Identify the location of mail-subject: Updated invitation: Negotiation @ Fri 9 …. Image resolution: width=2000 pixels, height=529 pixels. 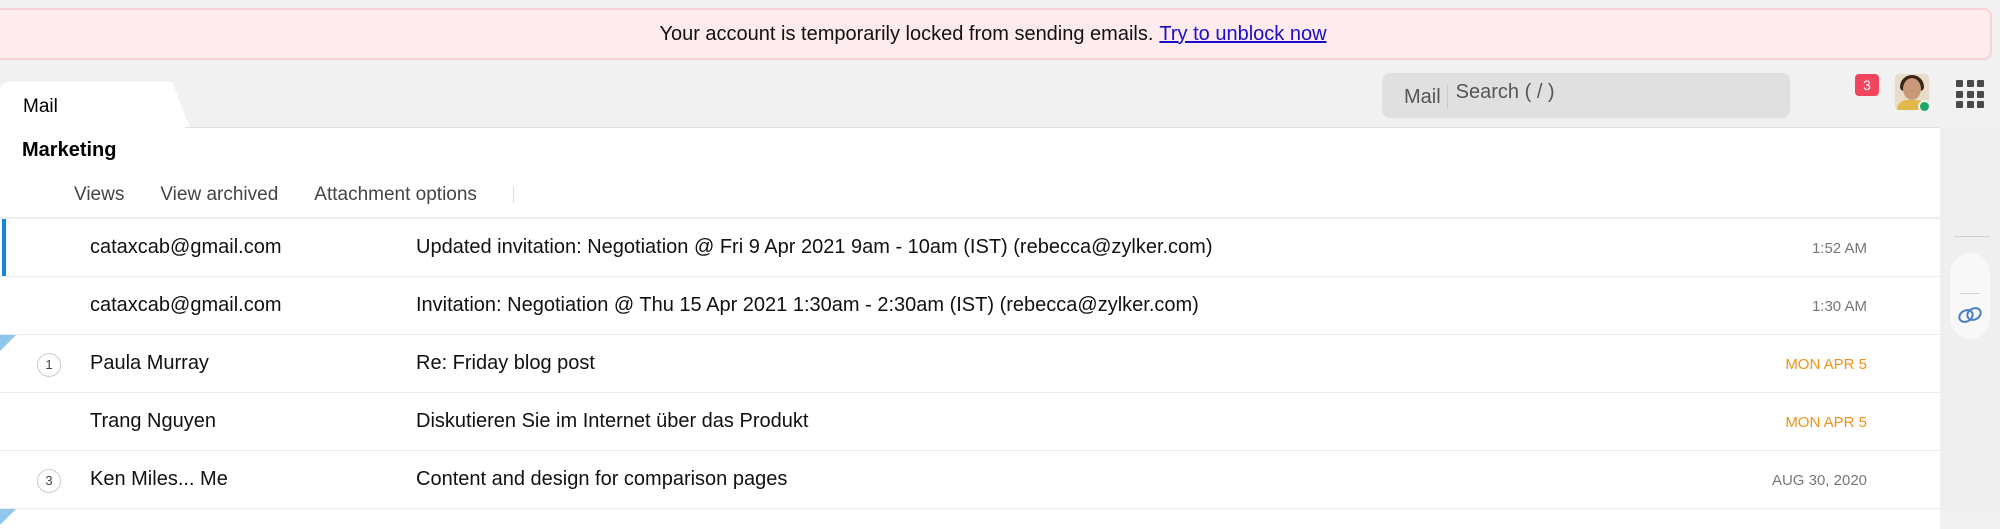
(814, 247).